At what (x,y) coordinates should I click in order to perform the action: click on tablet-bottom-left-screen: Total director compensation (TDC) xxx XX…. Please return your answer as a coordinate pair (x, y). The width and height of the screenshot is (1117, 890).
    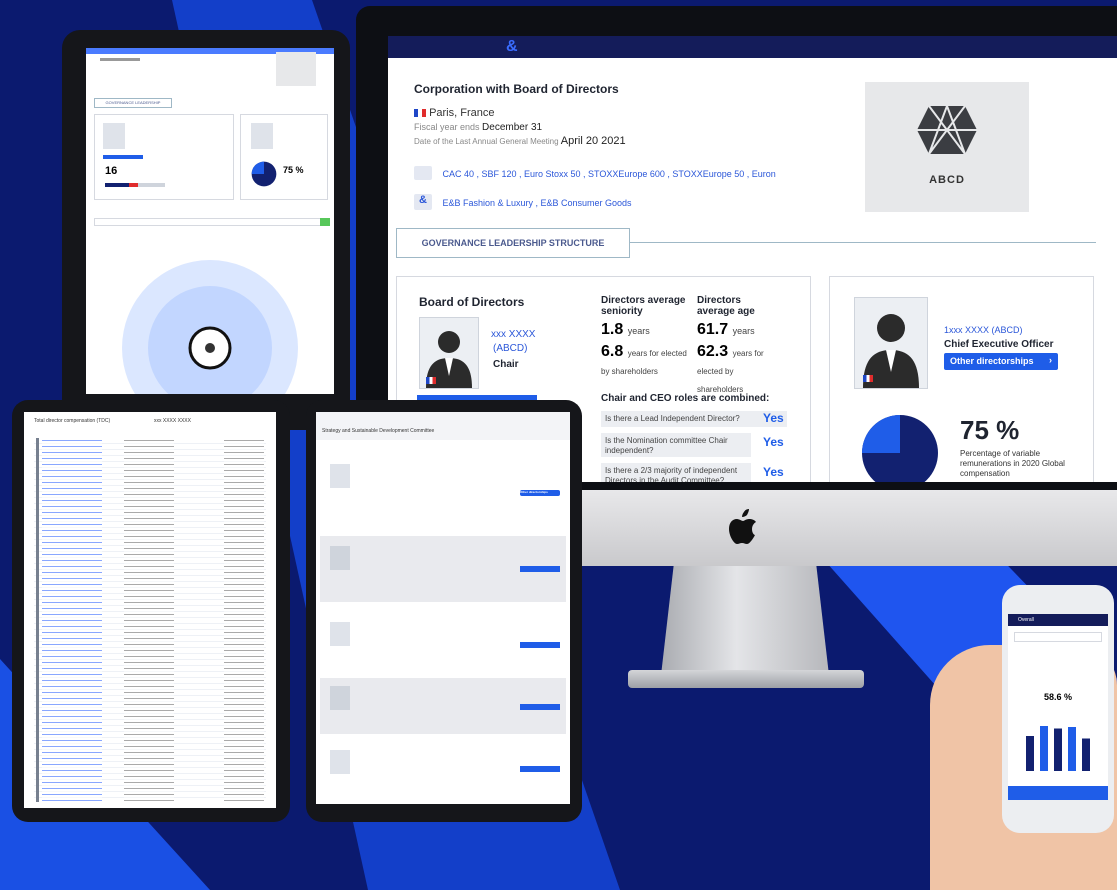
    Looking at the image, I should click on (150, 610).